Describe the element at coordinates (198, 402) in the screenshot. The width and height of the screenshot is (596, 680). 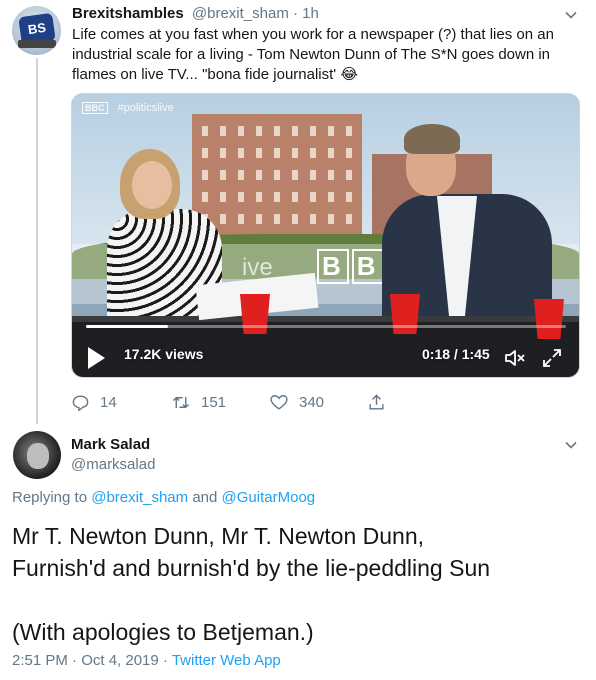
I see `retweet-button: 151` at that location.